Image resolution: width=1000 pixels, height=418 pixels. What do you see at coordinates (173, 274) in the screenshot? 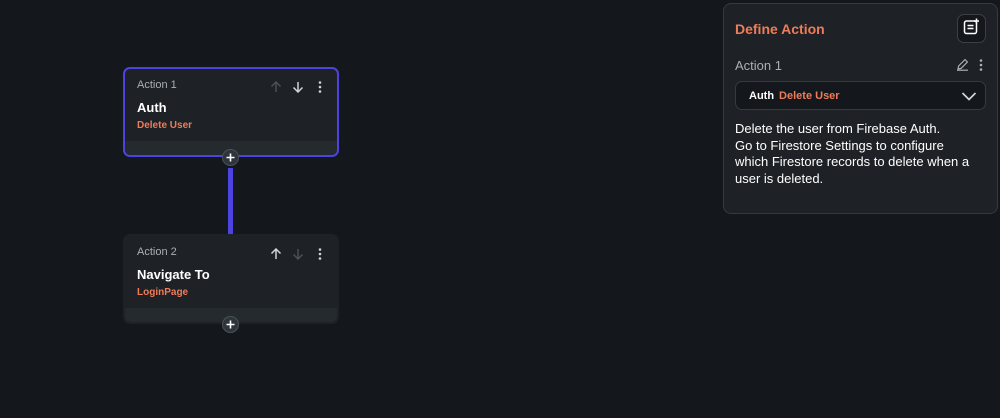
I see `action-title: Navigate To` at bounding box center [173, 274].